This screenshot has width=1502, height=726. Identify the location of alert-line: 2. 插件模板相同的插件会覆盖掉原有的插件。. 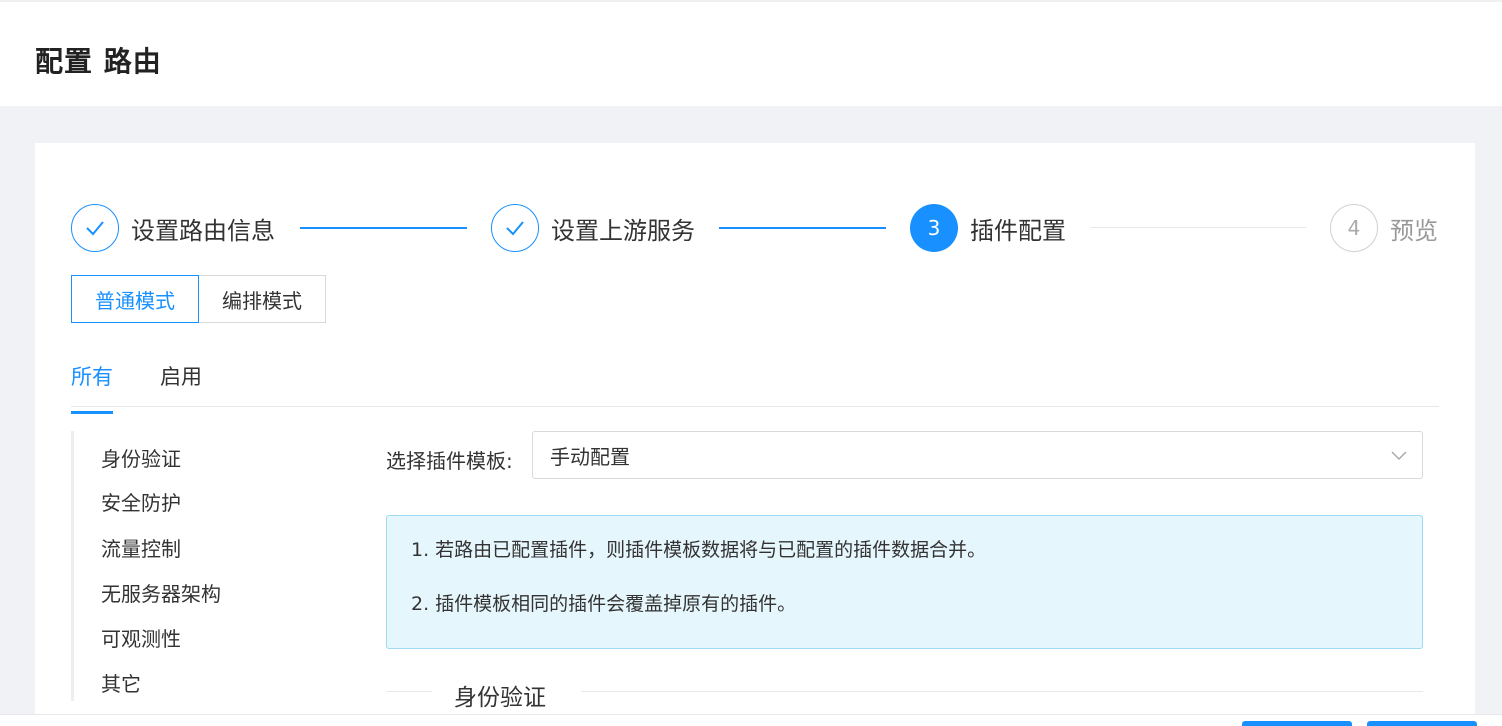
(604, 604).